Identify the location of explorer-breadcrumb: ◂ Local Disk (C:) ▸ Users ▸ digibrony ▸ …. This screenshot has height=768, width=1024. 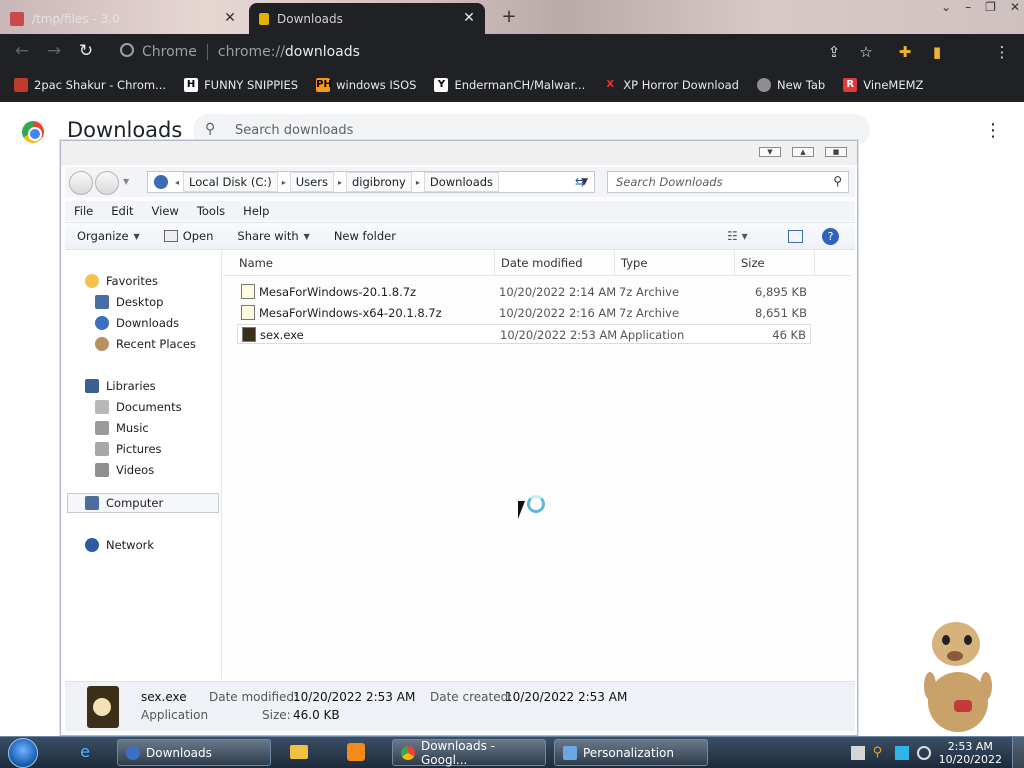
(371, 182).